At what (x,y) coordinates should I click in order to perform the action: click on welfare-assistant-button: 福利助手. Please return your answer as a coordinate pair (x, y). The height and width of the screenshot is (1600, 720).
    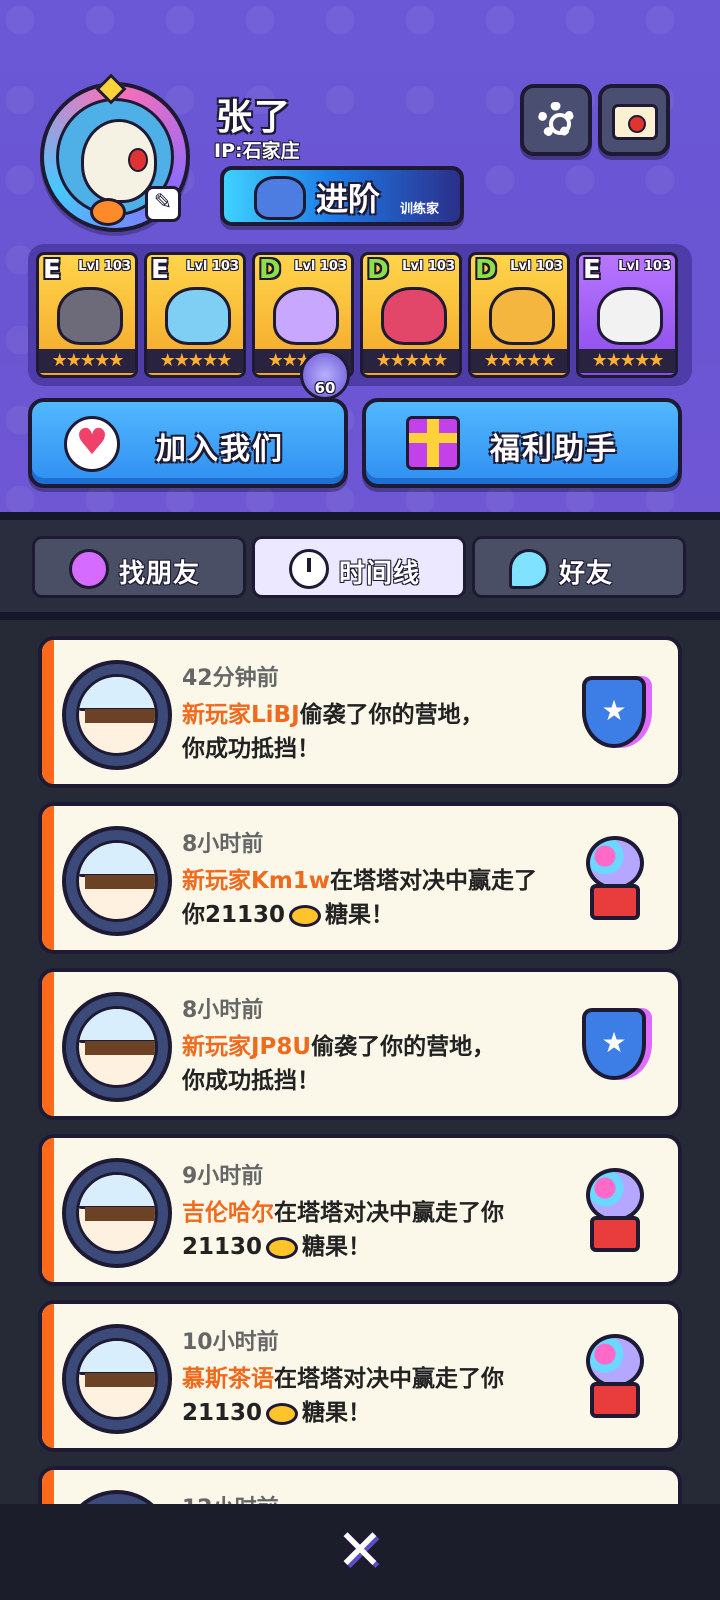
    Looking at the image, I should click on (522, 443).